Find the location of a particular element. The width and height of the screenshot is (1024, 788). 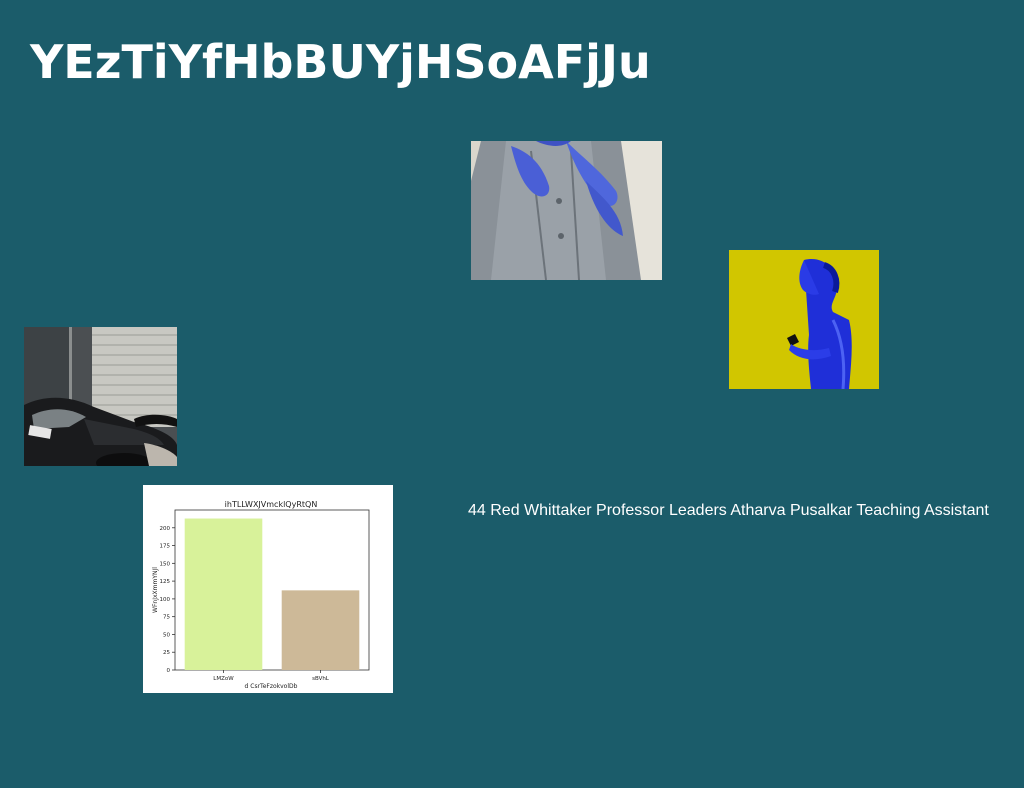

y-tick-label: 200 is located at coordinates (165, 529).